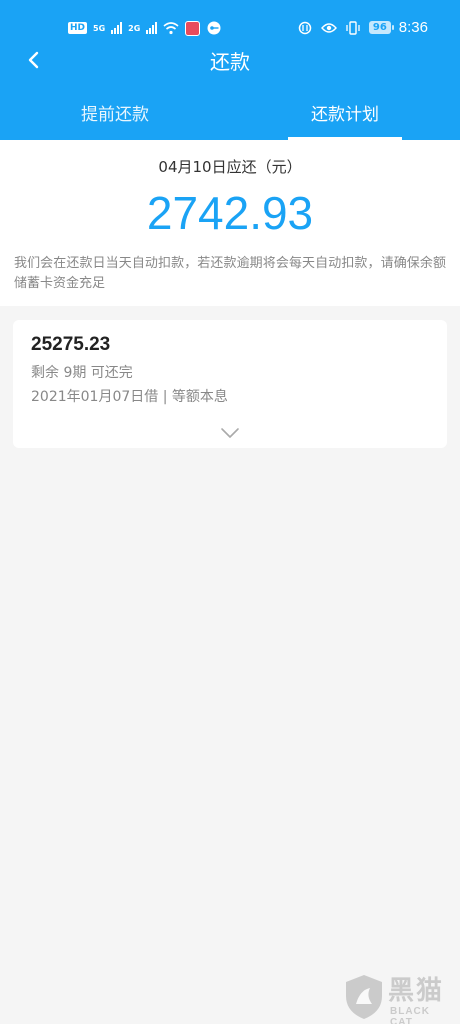 This screenshot has width=460, height=1024. I want to click on watermark-cn: 黑猫, so click(416, 991).